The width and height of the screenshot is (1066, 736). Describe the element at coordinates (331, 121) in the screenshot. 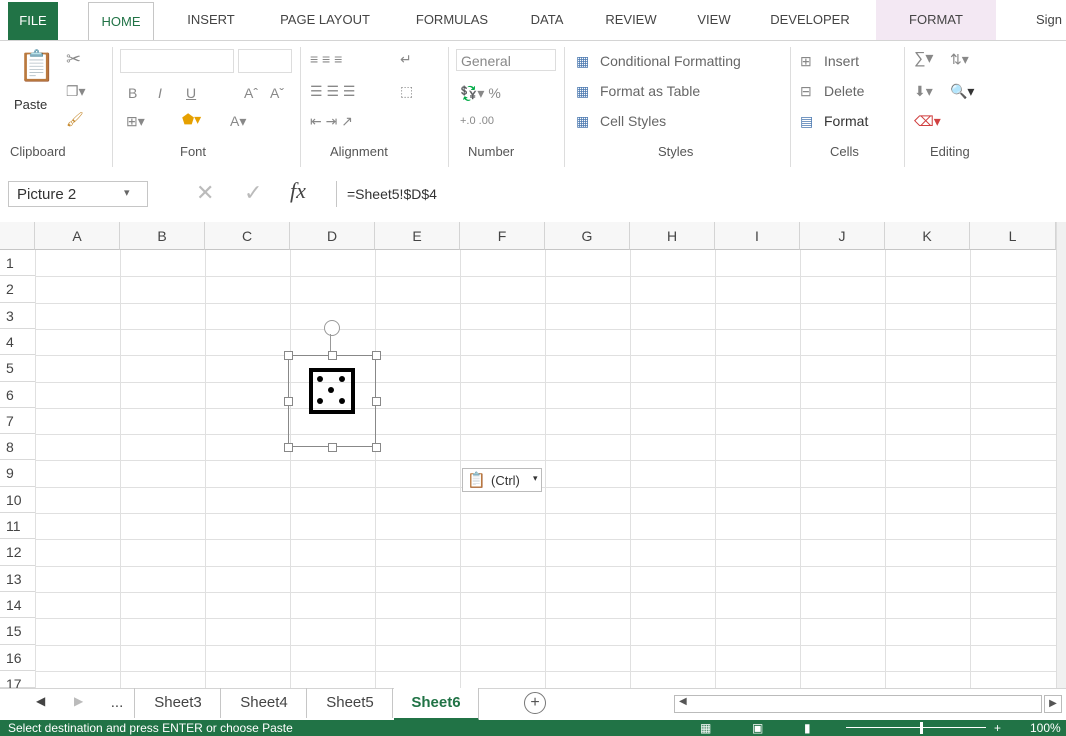

I see `indent-icon: ⇤ ⇥ ↗` at that location.